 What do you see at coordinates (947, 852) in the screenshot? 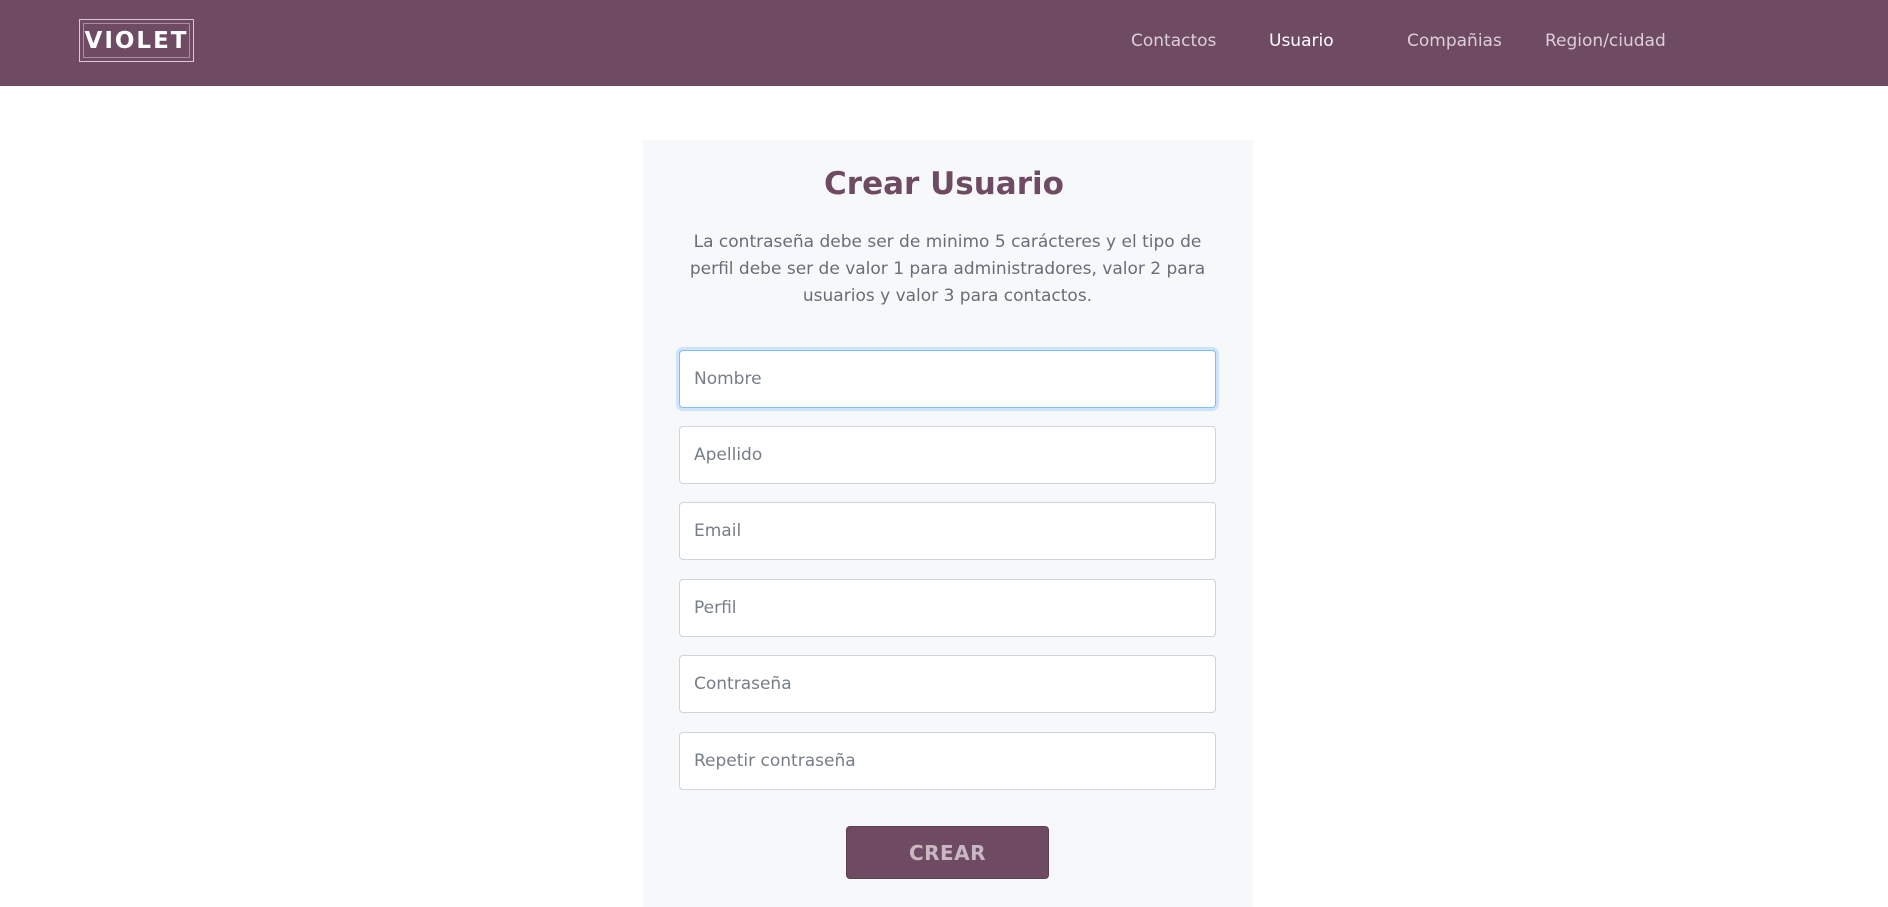
I see `crear-button: CREAR` at bounding box center [947, 852].